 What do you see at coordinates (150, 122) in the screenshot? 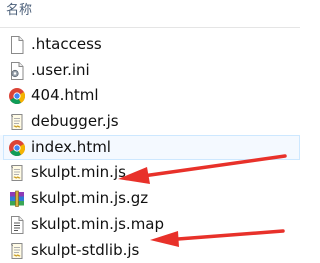
I see `file-row-debugger-js: debugger.js` at bounding box center [150, 122].